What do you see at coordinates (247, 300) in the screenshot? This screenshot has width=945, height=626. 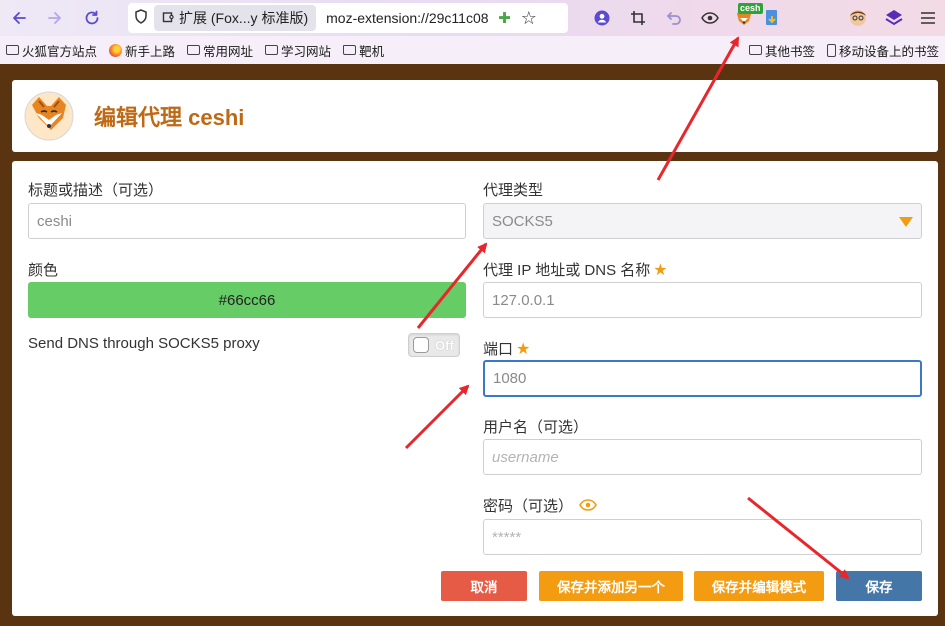 I see `color-picker: #66cc66` at bounding box center [247, 300].